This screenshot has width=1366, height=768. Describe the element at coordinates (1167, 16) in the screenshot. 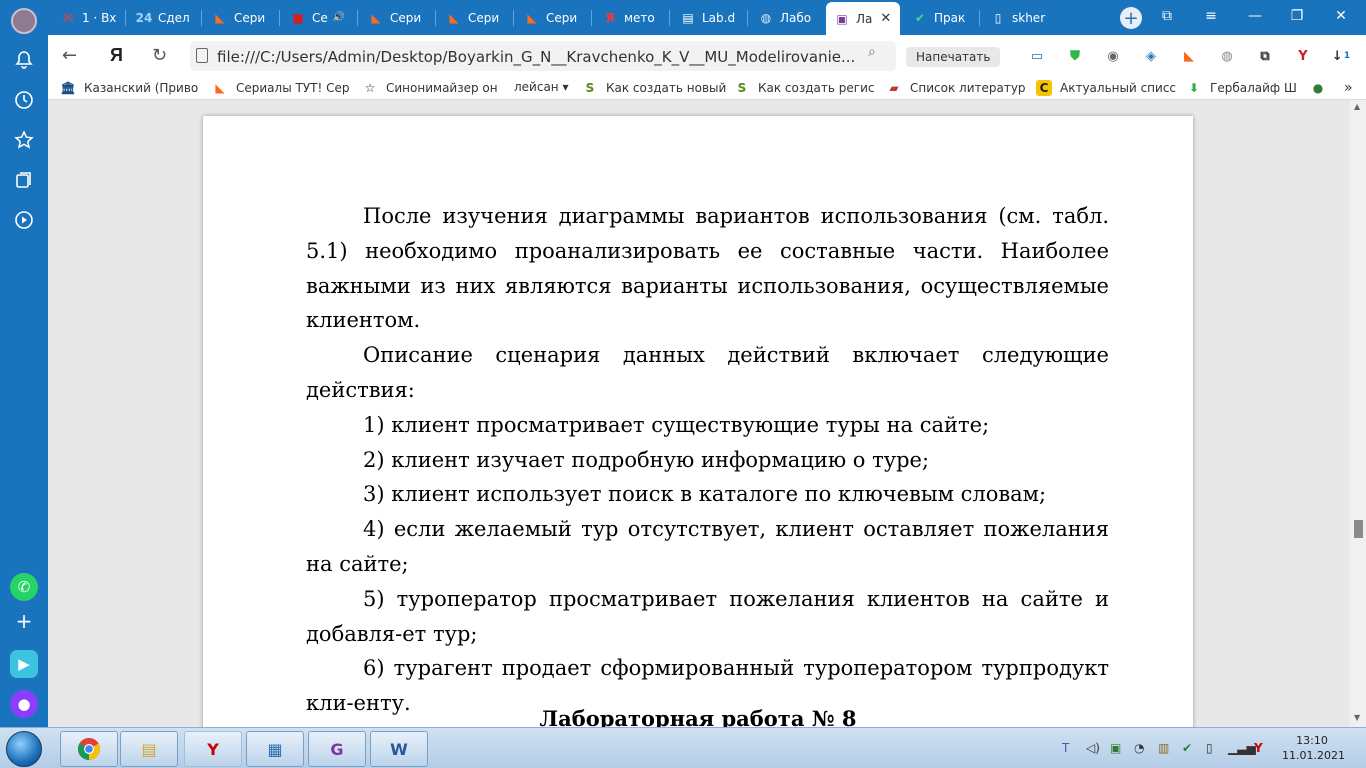

I see `tab-manager-icon: ⧉` at that location.